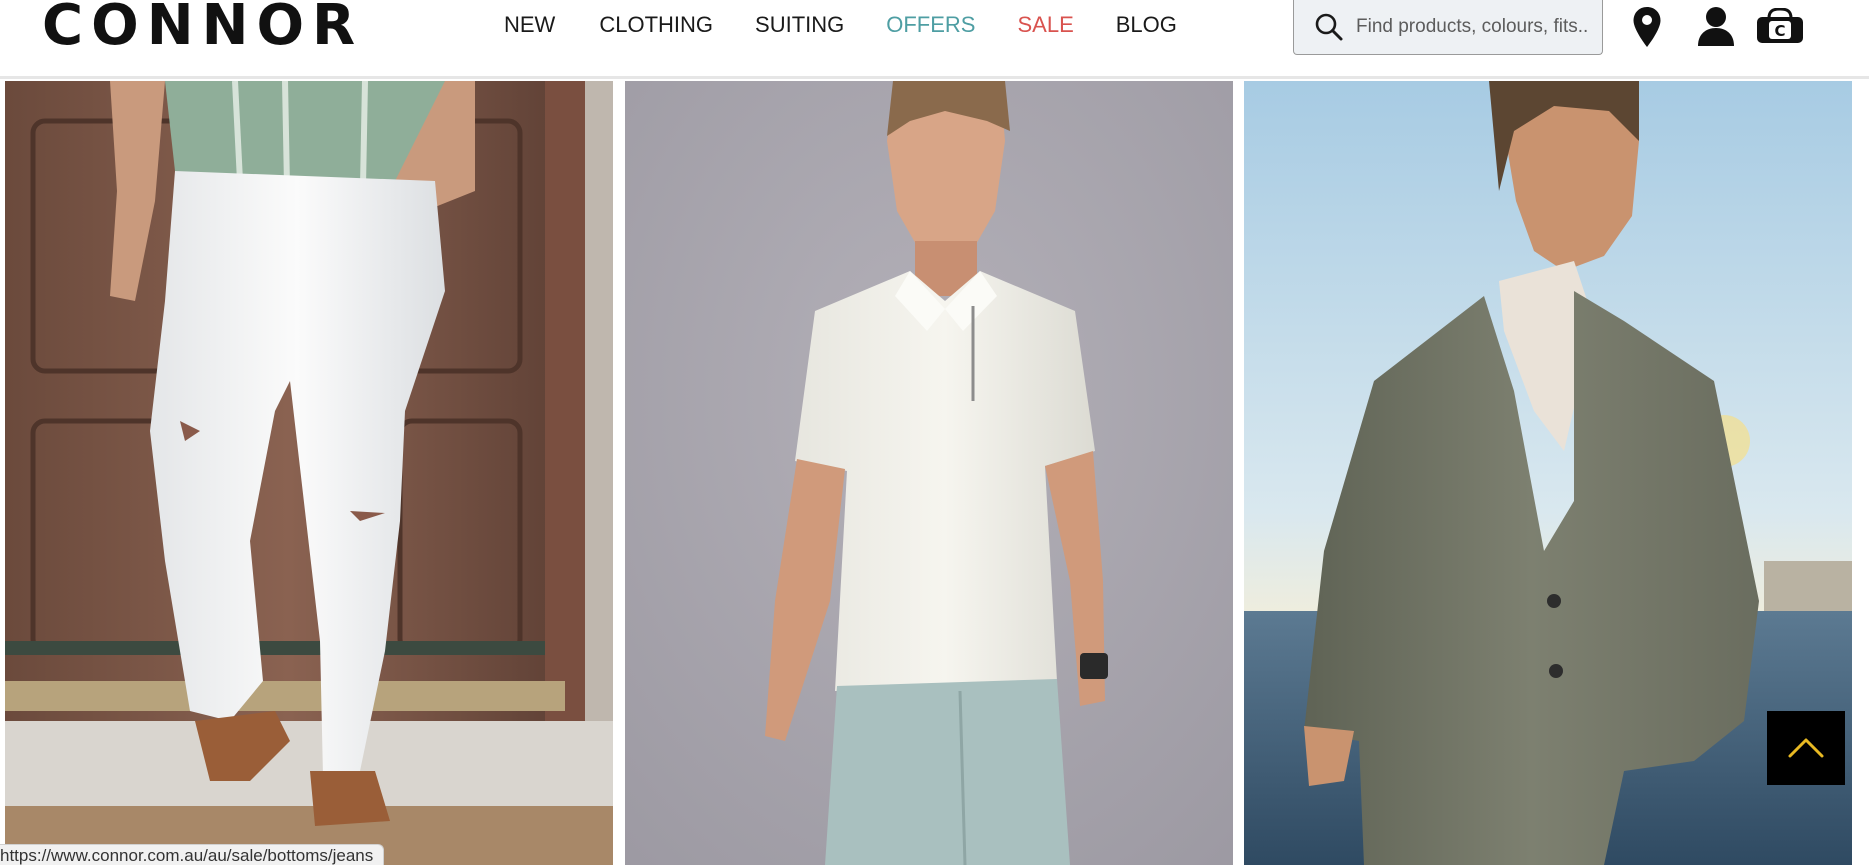  What do you see at coordinates (799, 25) in the screenshot?
I see `nav-item-suiting: SUITING` at bounding box center [799, 25].